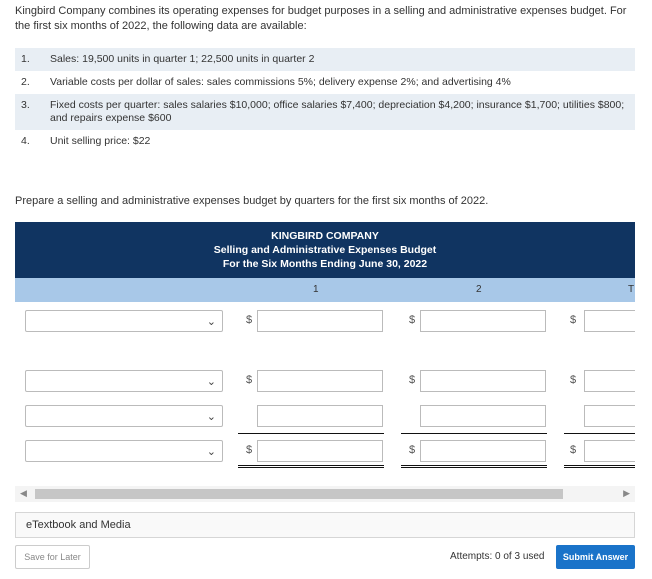  What do you see at coordinates (52, 557) in the screenshot?
I see `save-for-later-button: Save for Later` at bounding box center [52, 557].